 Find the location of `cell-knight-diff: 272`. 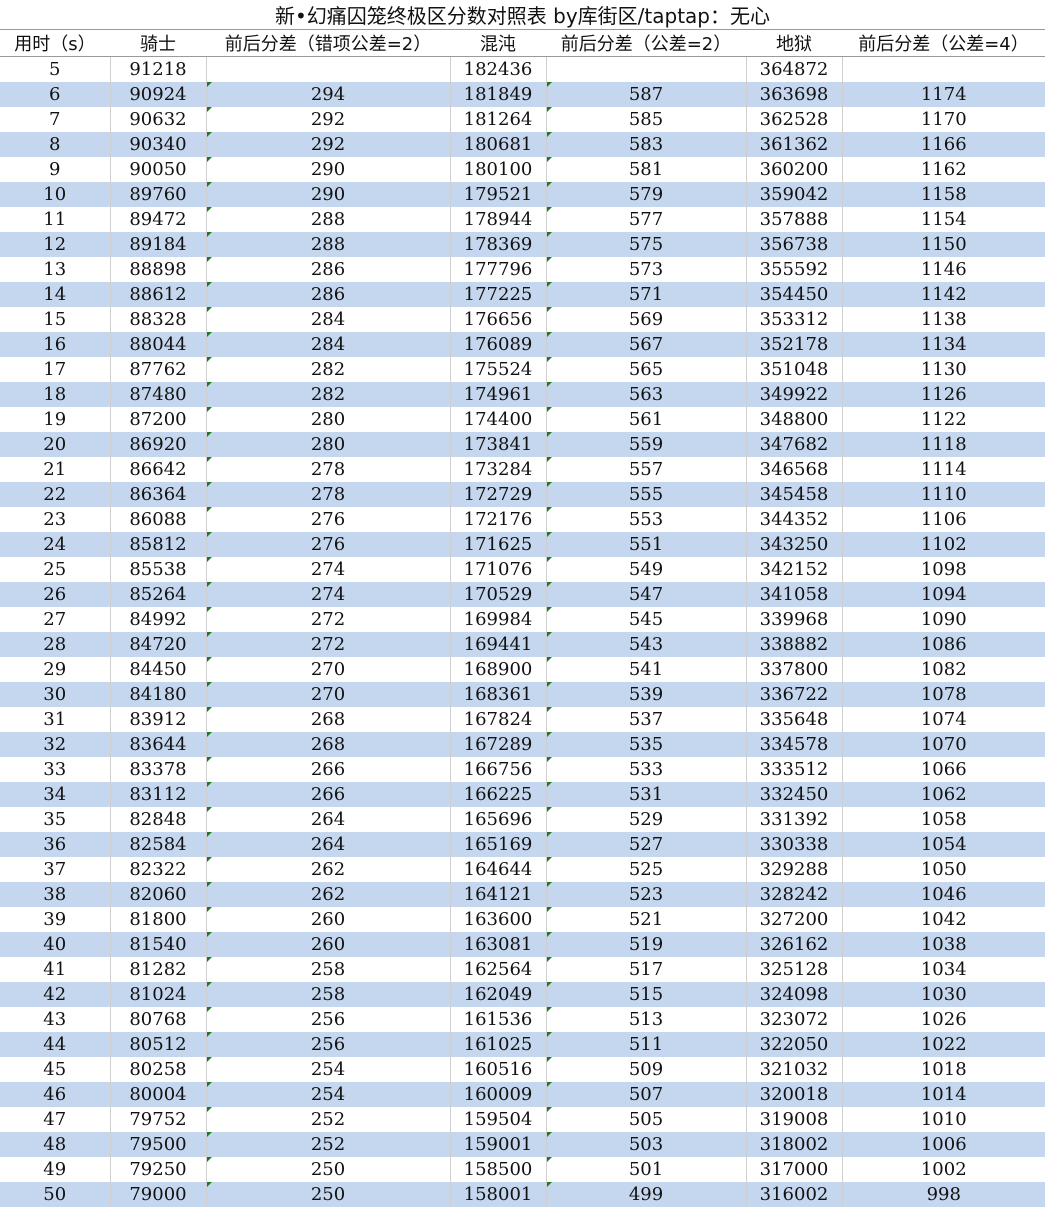

cell-knight-diff: 272 is located at coordinates (328, 644).